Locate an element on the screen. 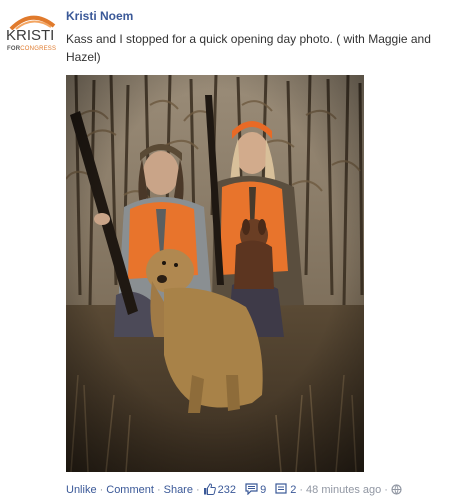 Image resolution: width=465 pixels, height=497 pixels. logo-wordmark: KRISTI is located at coordinates (30, 35).